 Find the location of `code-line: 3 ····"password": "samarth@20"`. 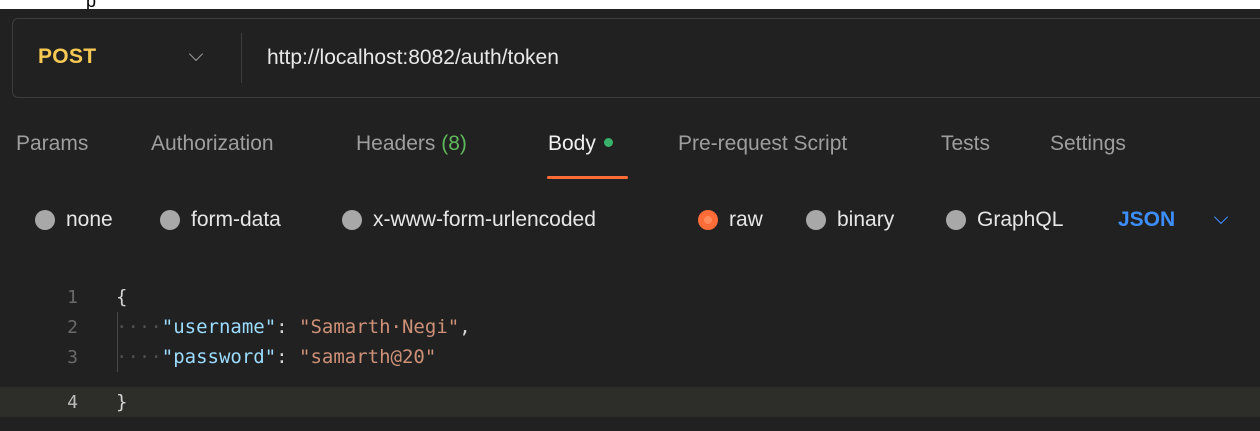

code-line: 3 ····"password": "samarth@20" is located at coordinates (630, 357).